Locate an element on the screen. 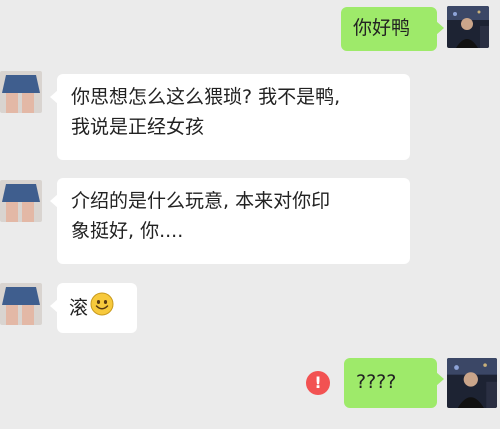  message-bubble-incoming: 你思想怎么这么猥琐? 我不是鸭, 我说是正经女孩 is located at coordinates (230, 117).